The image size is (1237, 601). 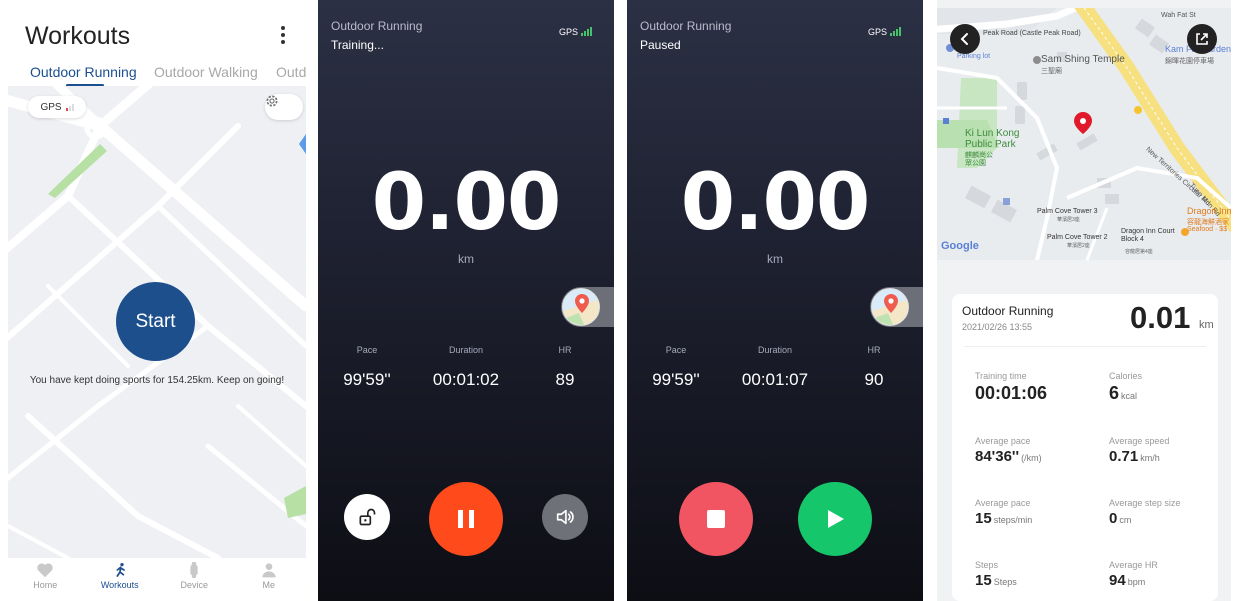 I want to click on stop-button, so click(x=716, y=519).